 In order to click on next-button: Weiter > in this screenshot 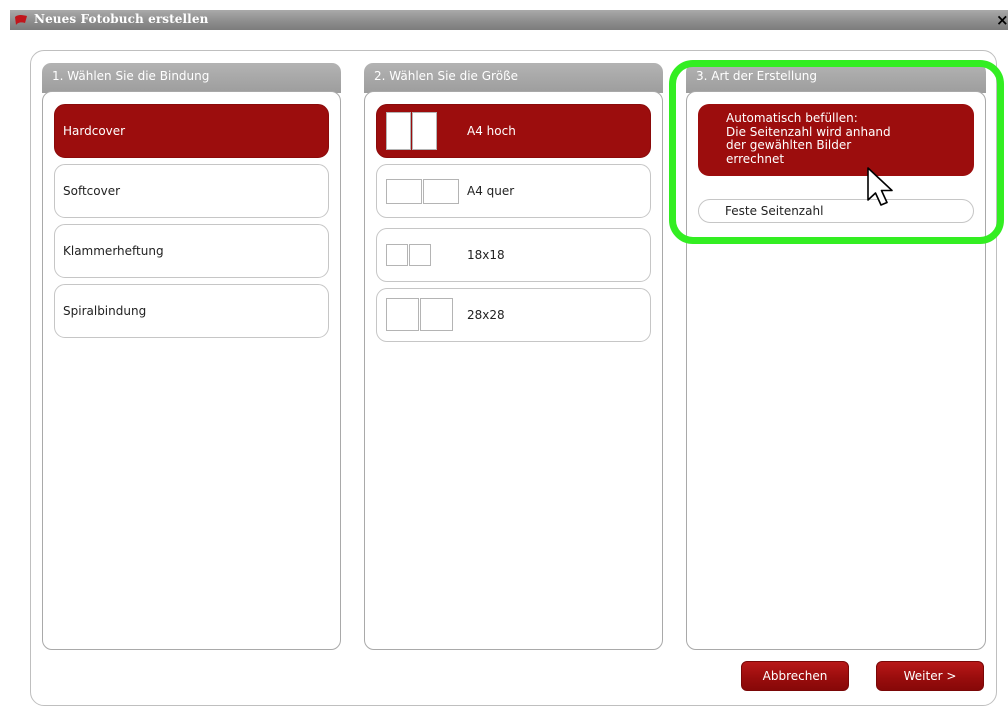, I will do `click(930, 676)`.